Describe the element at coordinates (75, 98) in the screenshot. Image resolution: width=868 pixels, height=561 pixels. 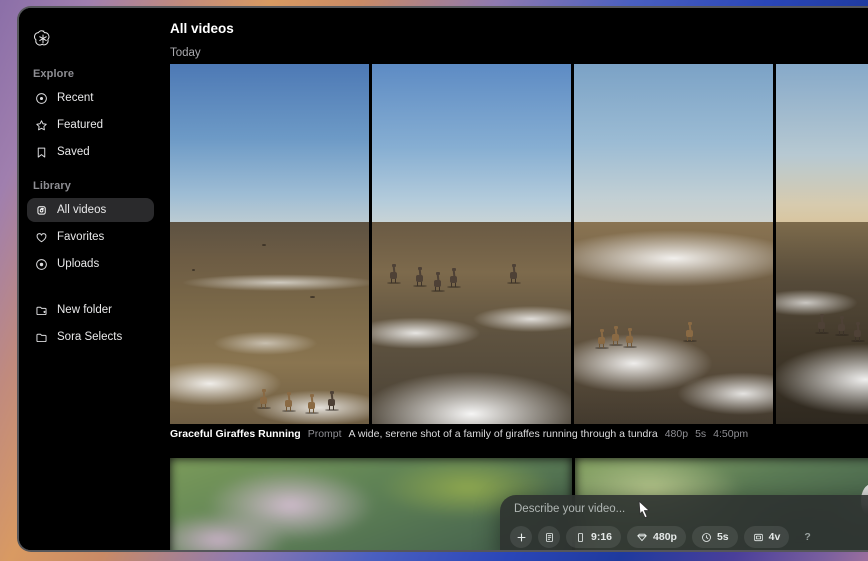
I see `sidebar-item-label: Recent` at that location.